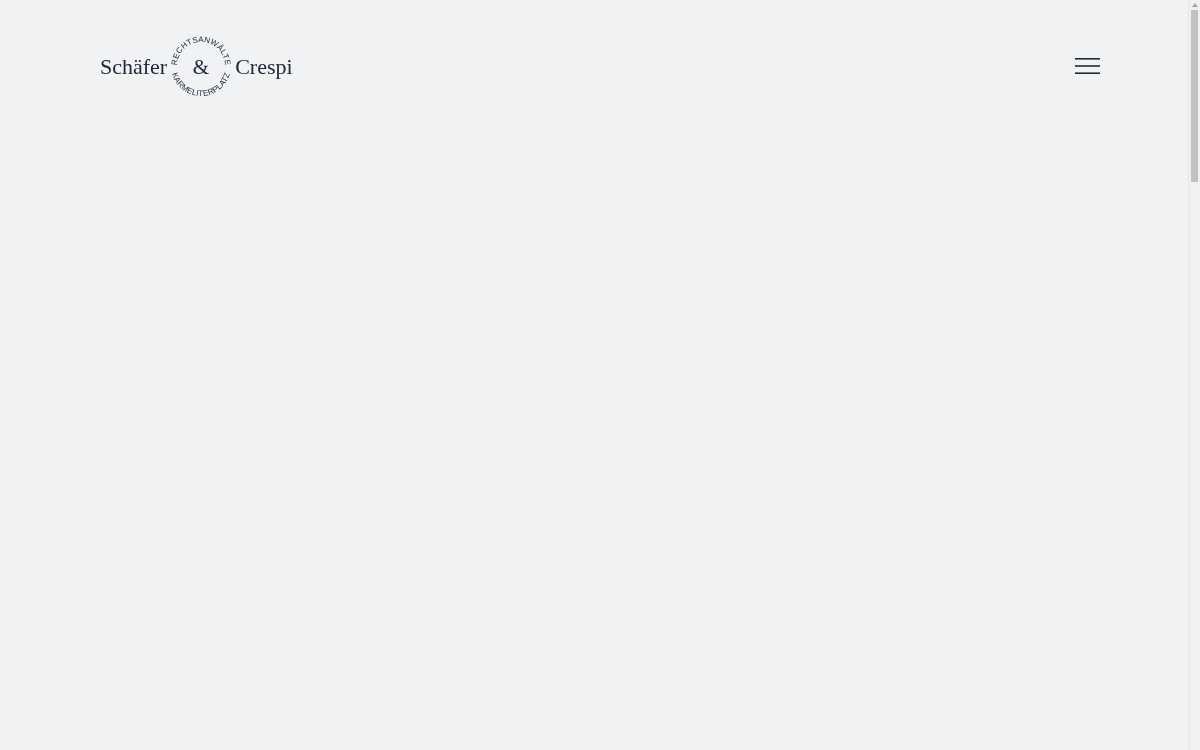 This screenshot has width=1200, height=750. I want to click on scrollbar-thumb, so click(1194, 96).